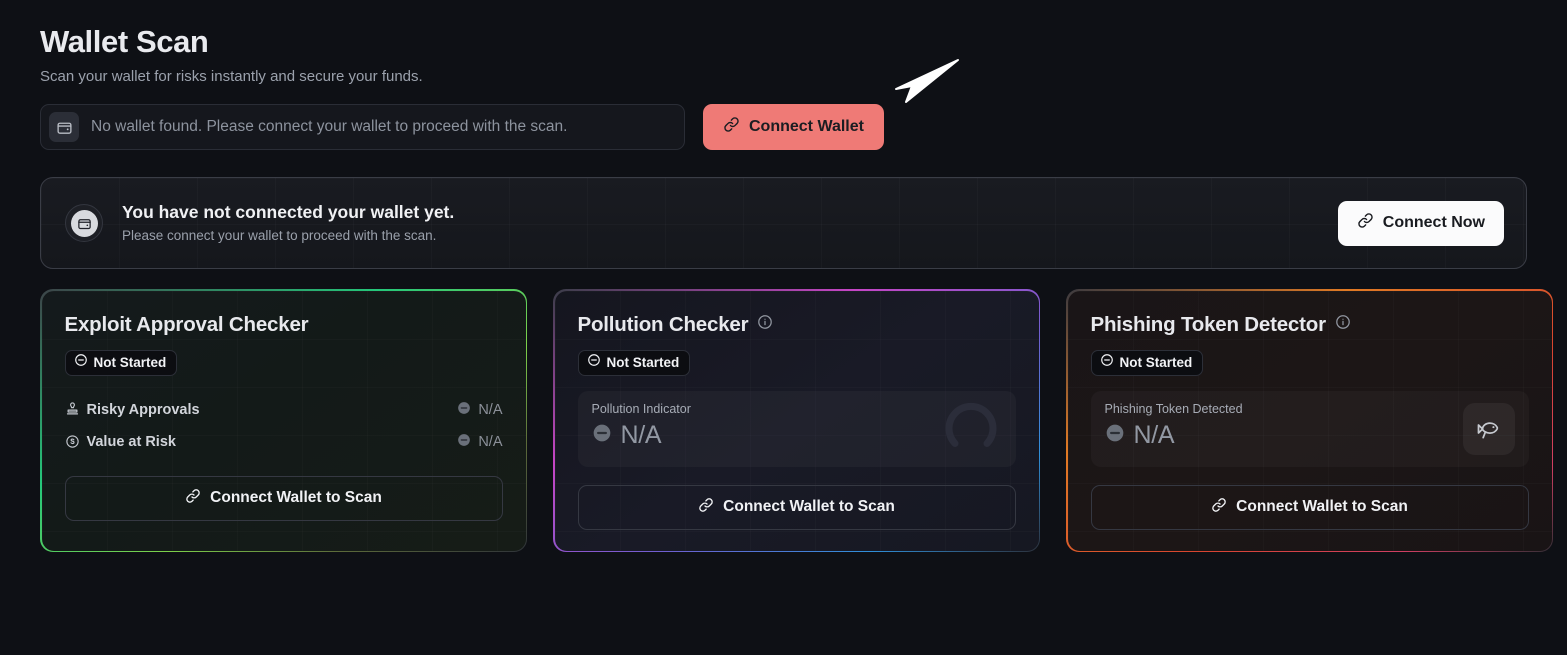  Describe the element at coordinates (131, 441) in the screenshot. I see `metric-label: Value at Risk` at that location.